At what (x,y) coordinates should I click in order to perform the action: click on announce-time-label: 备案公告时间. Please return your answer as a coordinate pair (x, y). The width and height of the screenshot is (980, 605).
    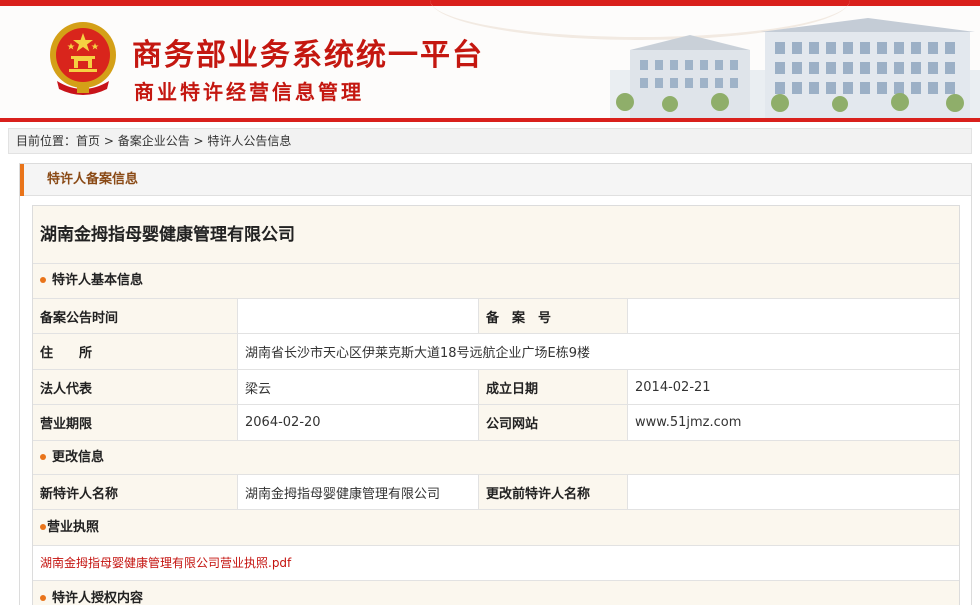
    Looking at the image, I should click on (135, 316).